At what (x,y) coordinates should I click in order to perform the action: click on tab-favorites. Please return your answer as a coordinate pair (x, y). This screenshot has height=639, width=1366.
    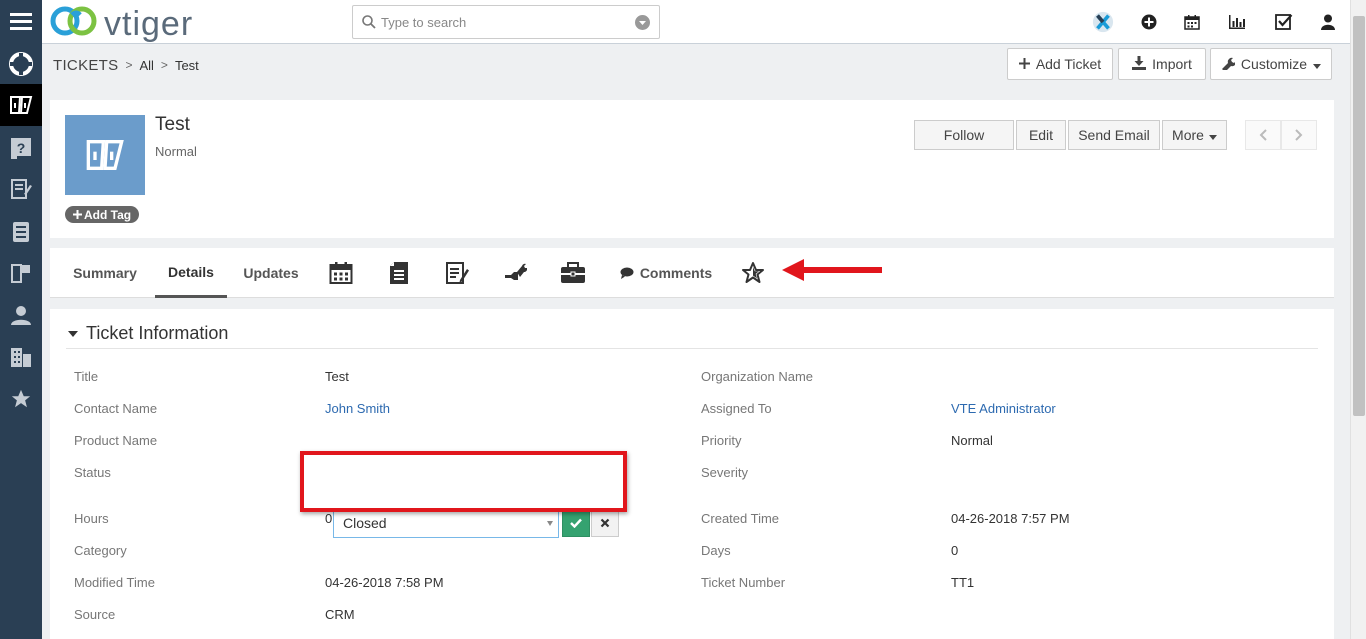
    Looking at the image, I should click on (753, 273).